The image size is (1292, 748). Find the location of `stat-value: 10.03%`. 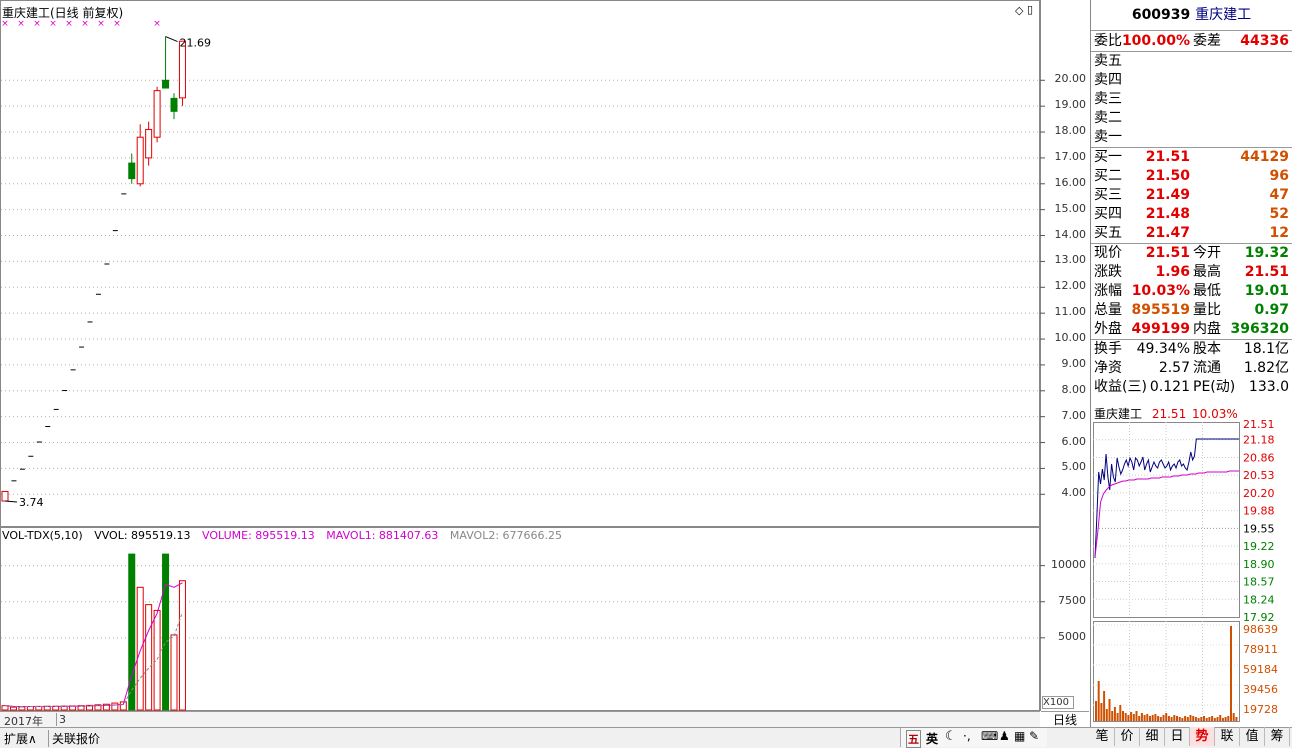

stat-value: 10.03% is located at coordinates (1160, 291).